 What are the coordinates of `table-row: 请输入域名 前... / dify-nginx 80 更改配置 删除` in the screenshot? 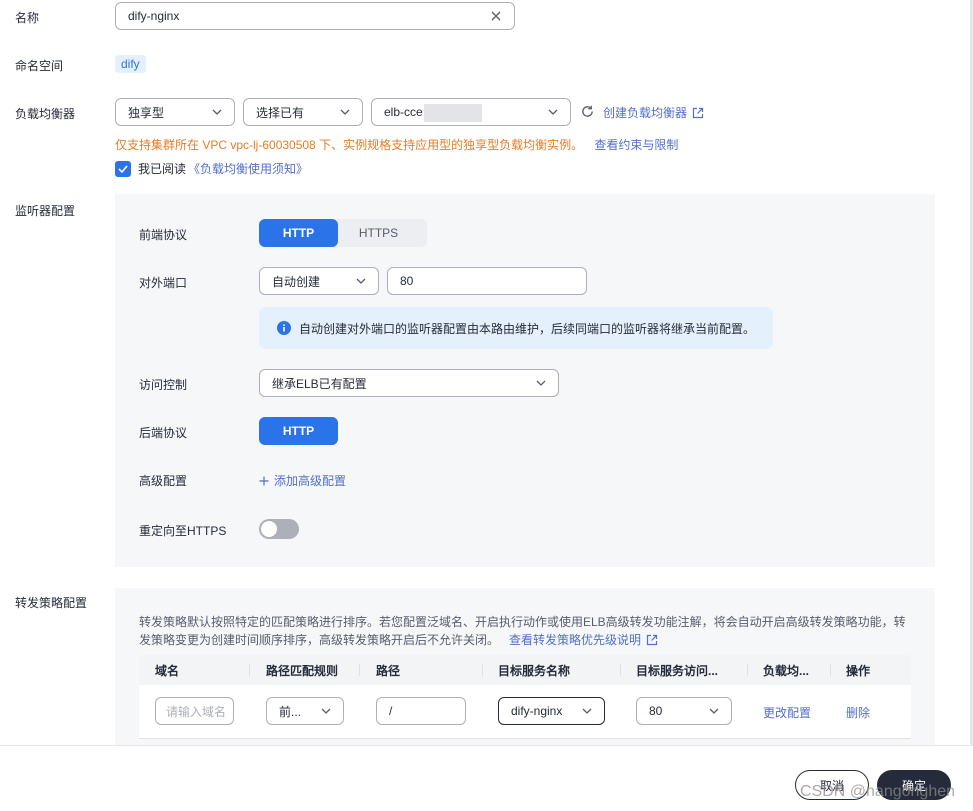 It's located at (525, 712).